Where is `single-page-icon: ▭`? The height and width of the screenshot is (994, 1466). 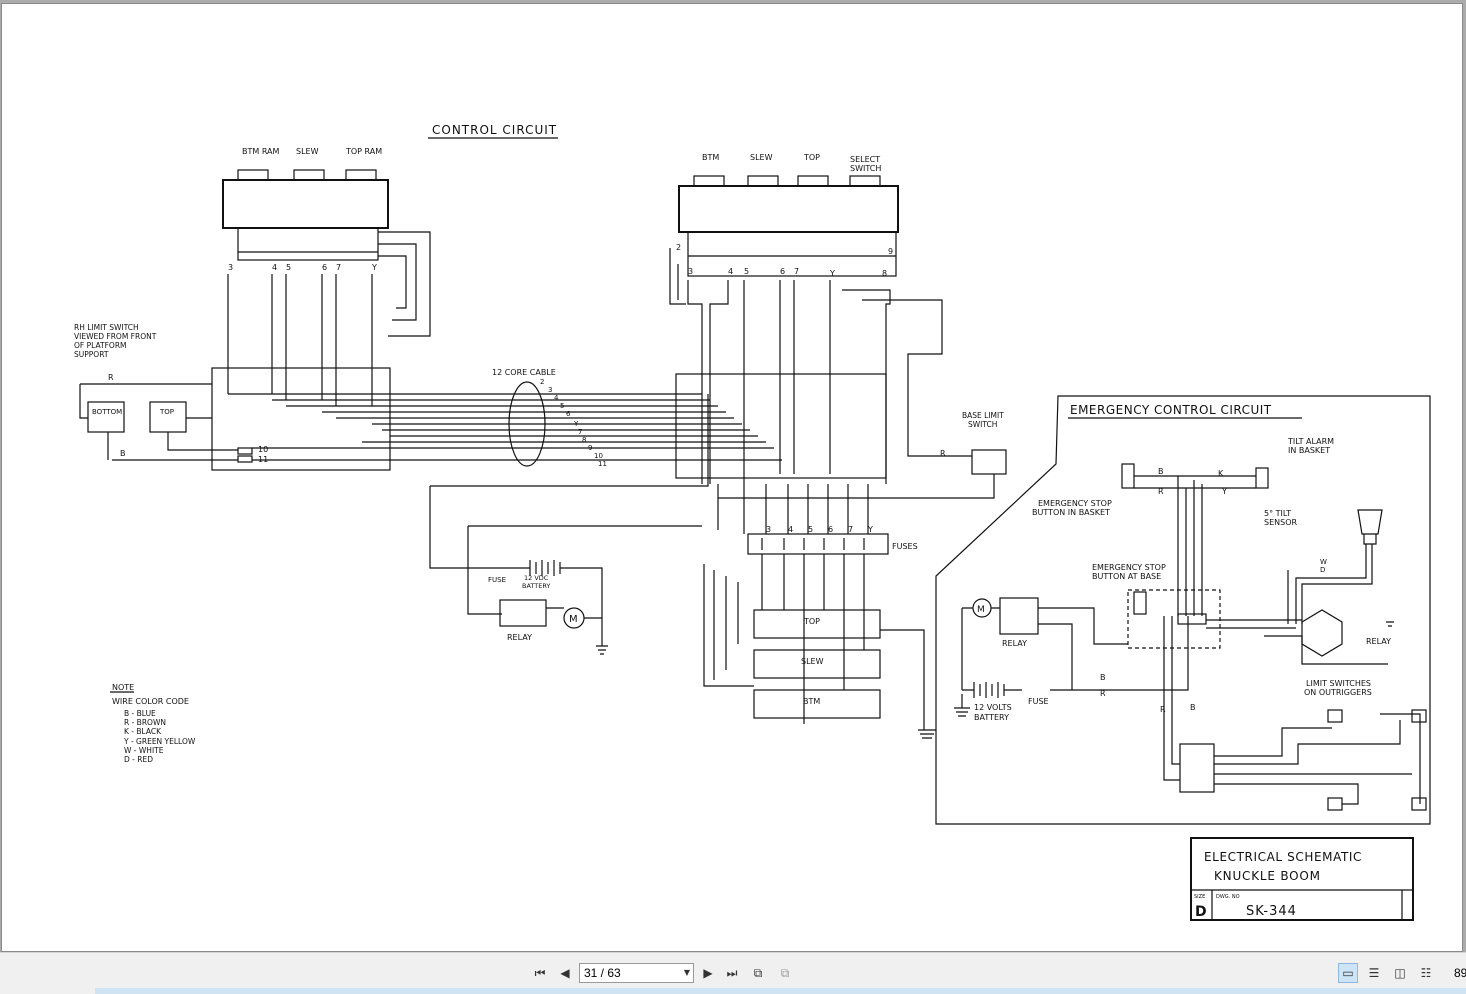 single-page-icon: ▭ is located at coordinates (1348, 973).